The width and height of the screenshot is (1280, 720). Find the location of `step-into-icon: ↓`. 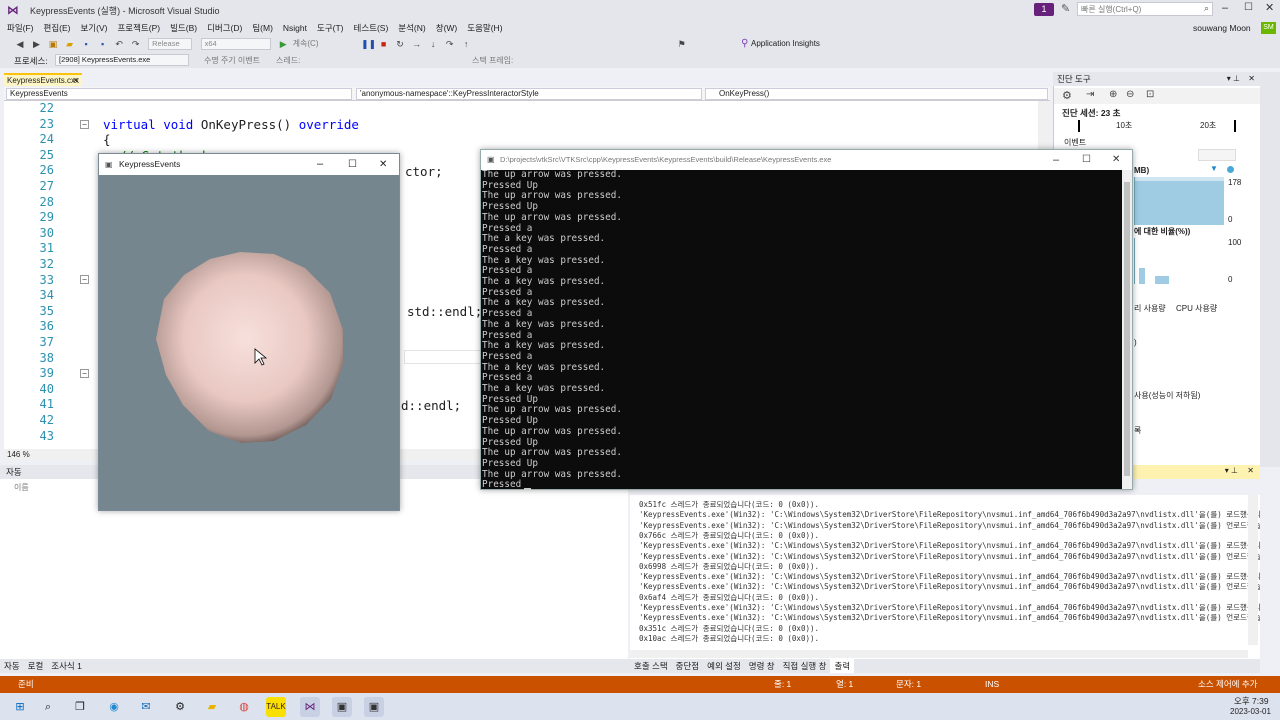

step-into-icon: ↓ is located at coordinates (433, 44).